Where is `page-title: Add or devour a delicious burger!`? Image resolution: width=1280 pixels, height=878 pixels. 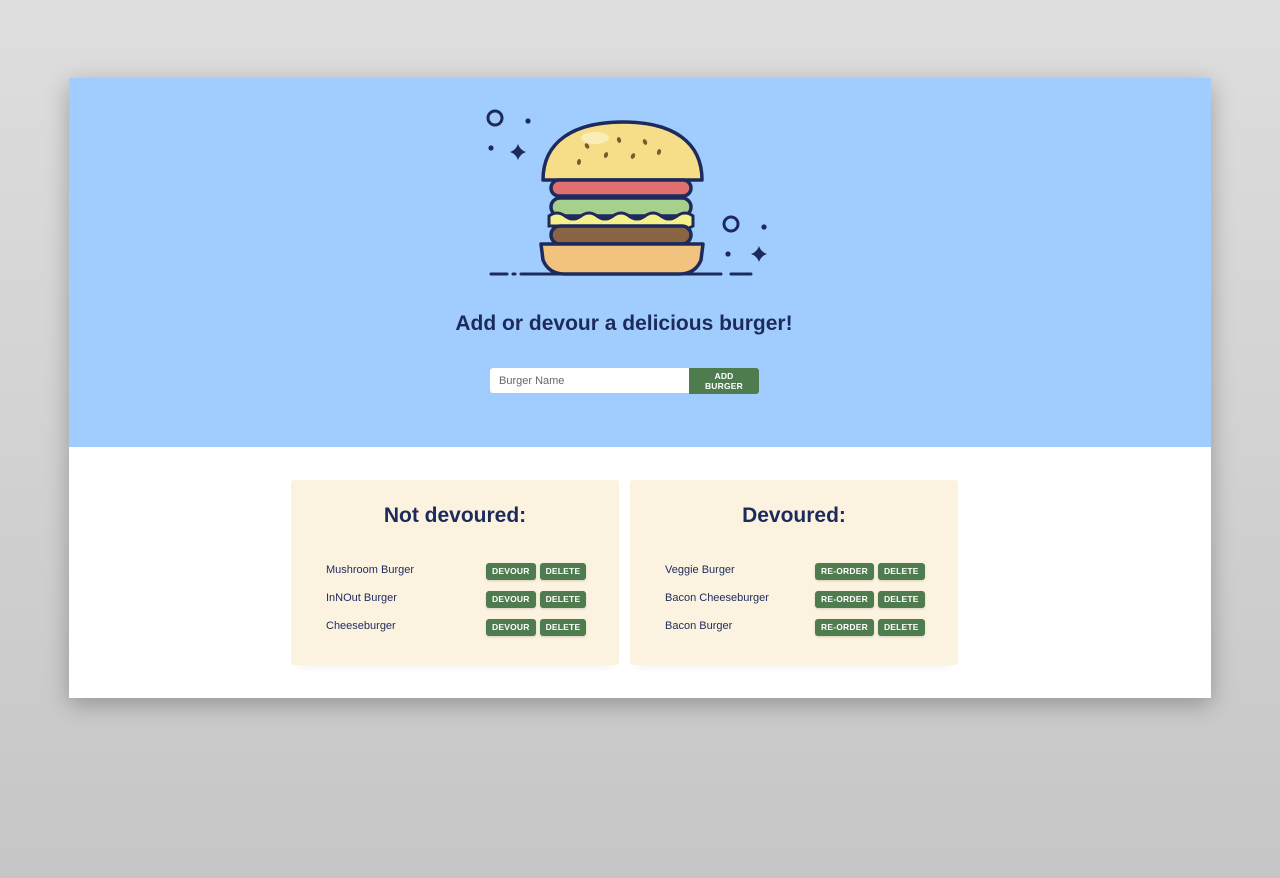 page-title: Add or devour a delicious burger! is located at coordinates (624, 323).